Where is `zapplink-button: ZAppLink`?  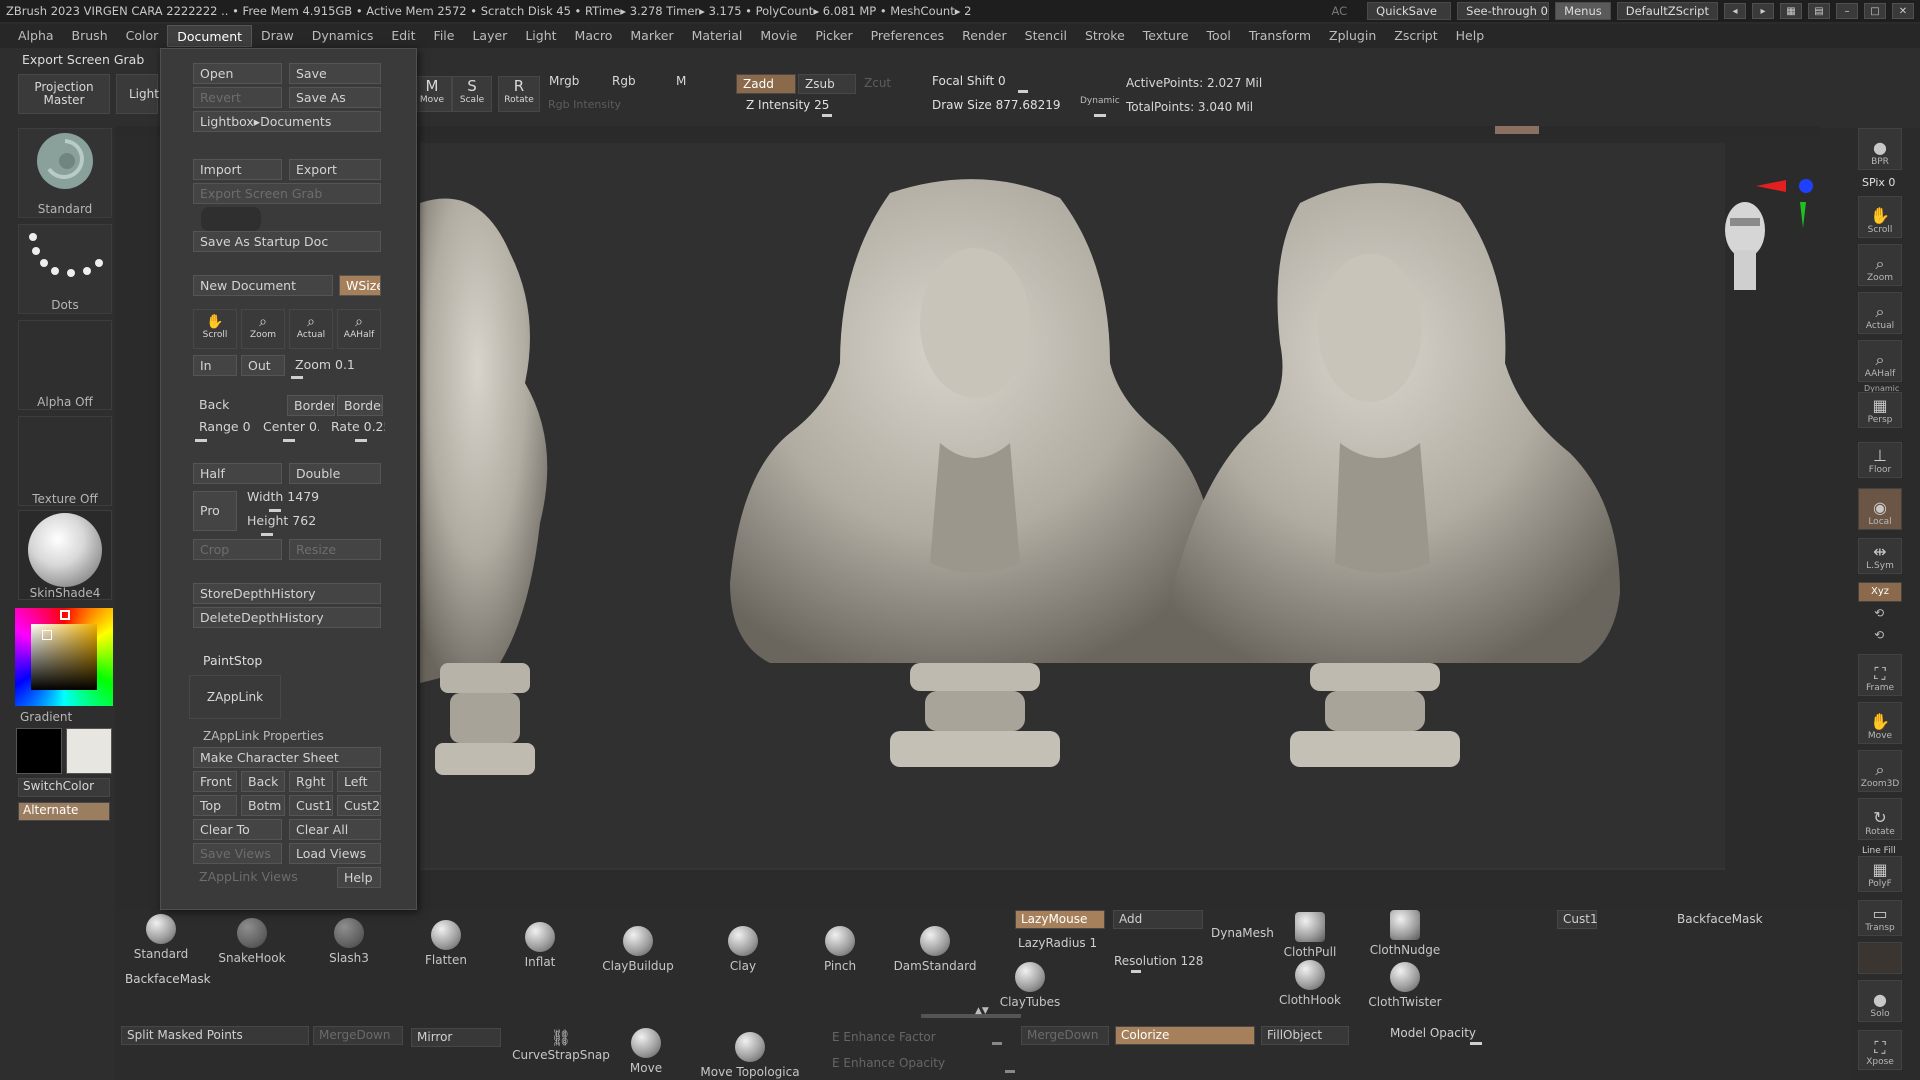
zapplink-button: ZAppLink is located at coordinates (235, 697).